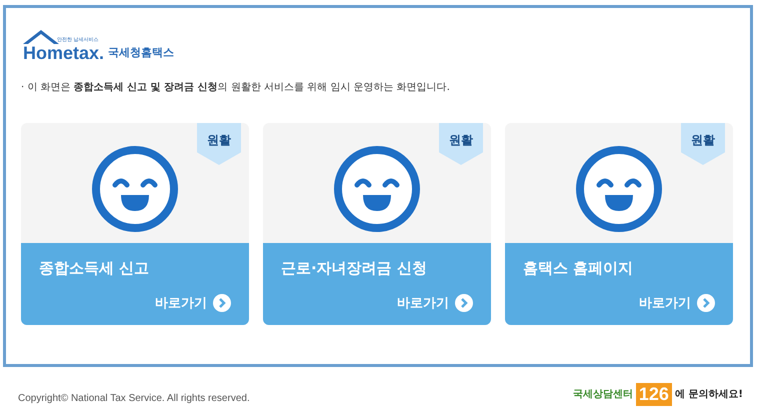 The width and height of the screenshot is (773, 419). What do you see at coordinates (708, 395) in the screenshot?
I see `center-suffix: 에 문의하세요!` at bounding box center [708, 395].